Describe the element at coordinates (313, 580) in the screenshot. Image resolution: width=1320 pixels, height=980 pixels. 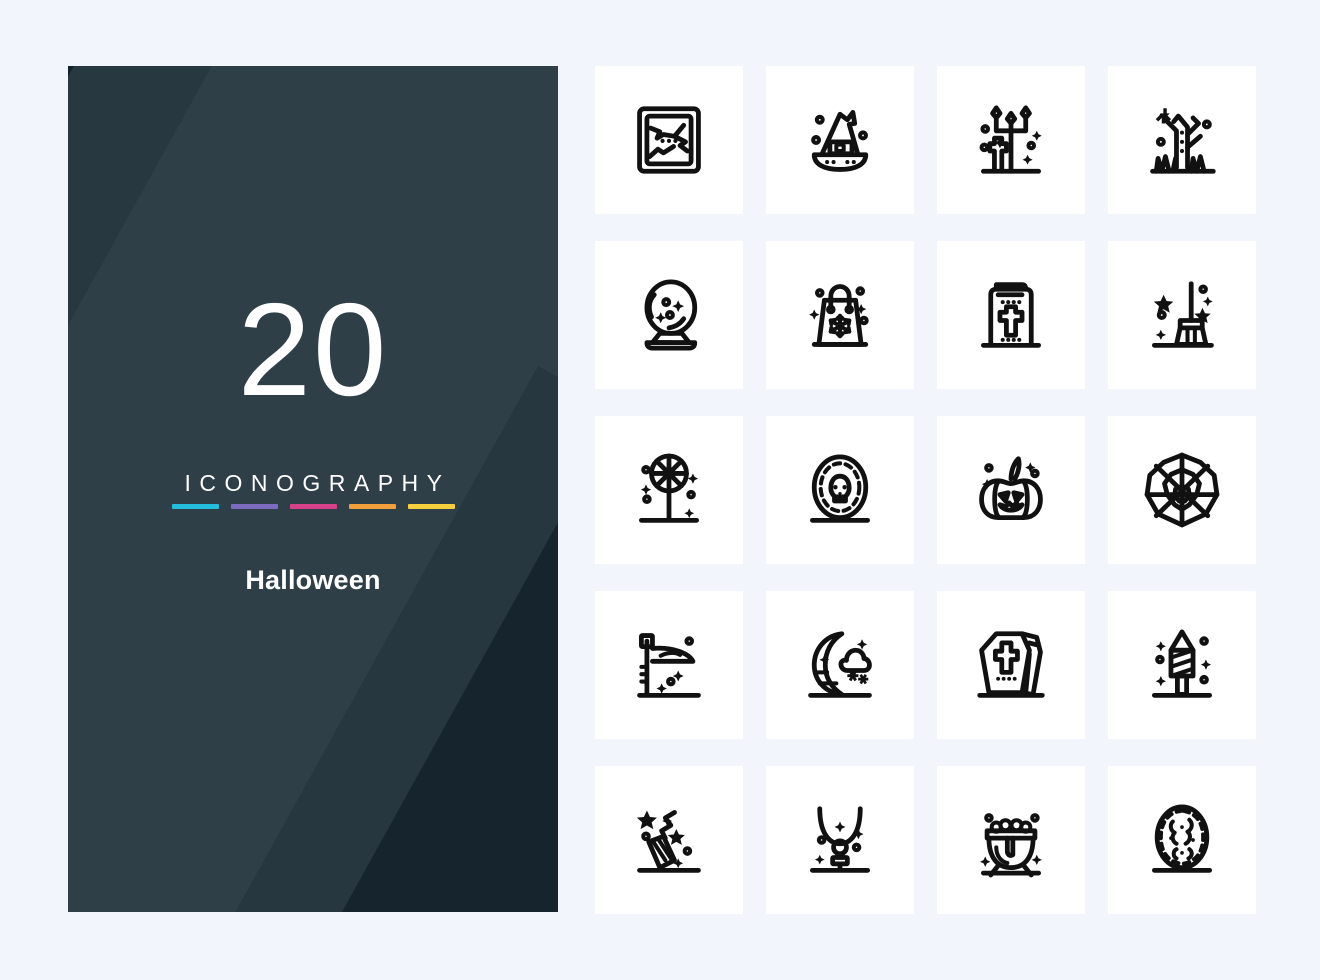
I see `category-title: Halloween` at that location.